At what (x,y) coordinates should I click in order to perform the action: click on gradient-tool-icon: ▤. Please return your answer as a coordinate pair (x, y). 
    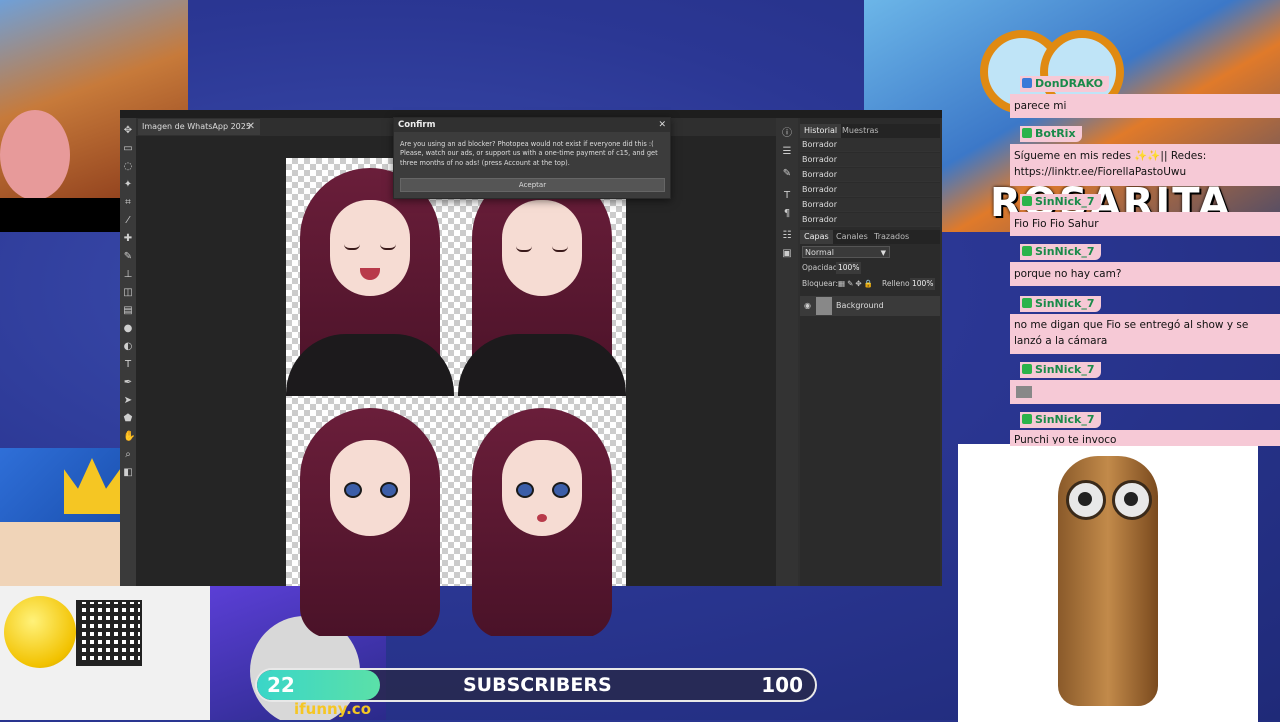
    Looking at the image, I should click on (128, 311).